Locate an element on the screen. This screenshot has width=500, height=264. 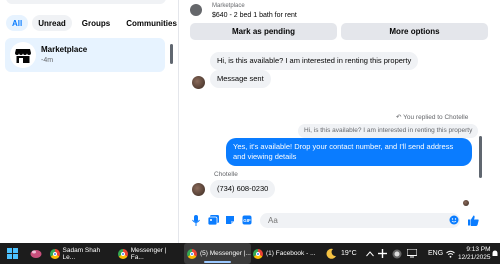
thumbs-up-icon is located at coordinates (473, 220).